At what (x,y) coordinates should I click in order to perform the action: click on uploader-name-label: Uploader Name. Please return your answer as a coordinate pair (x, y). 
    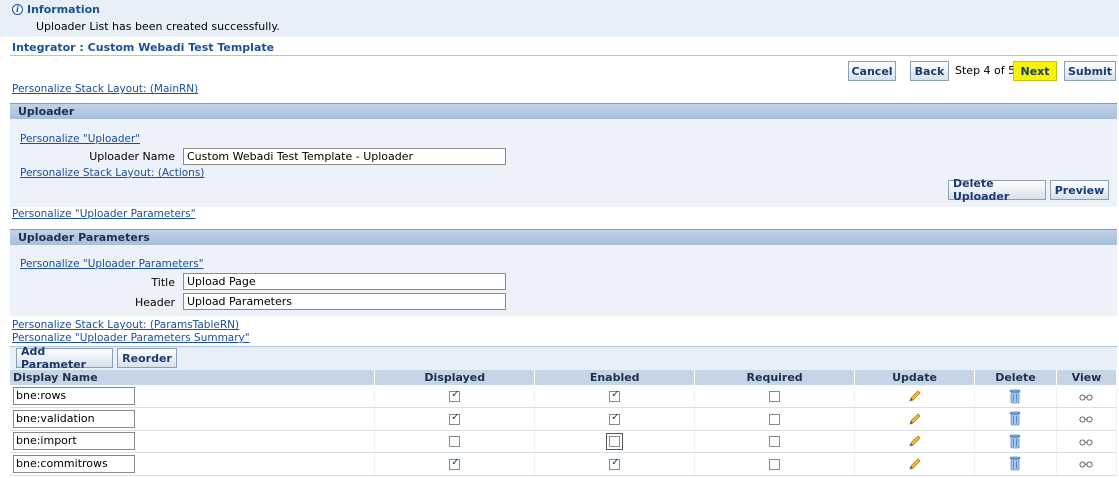
    Looking at the image, I should click on (132, 156).